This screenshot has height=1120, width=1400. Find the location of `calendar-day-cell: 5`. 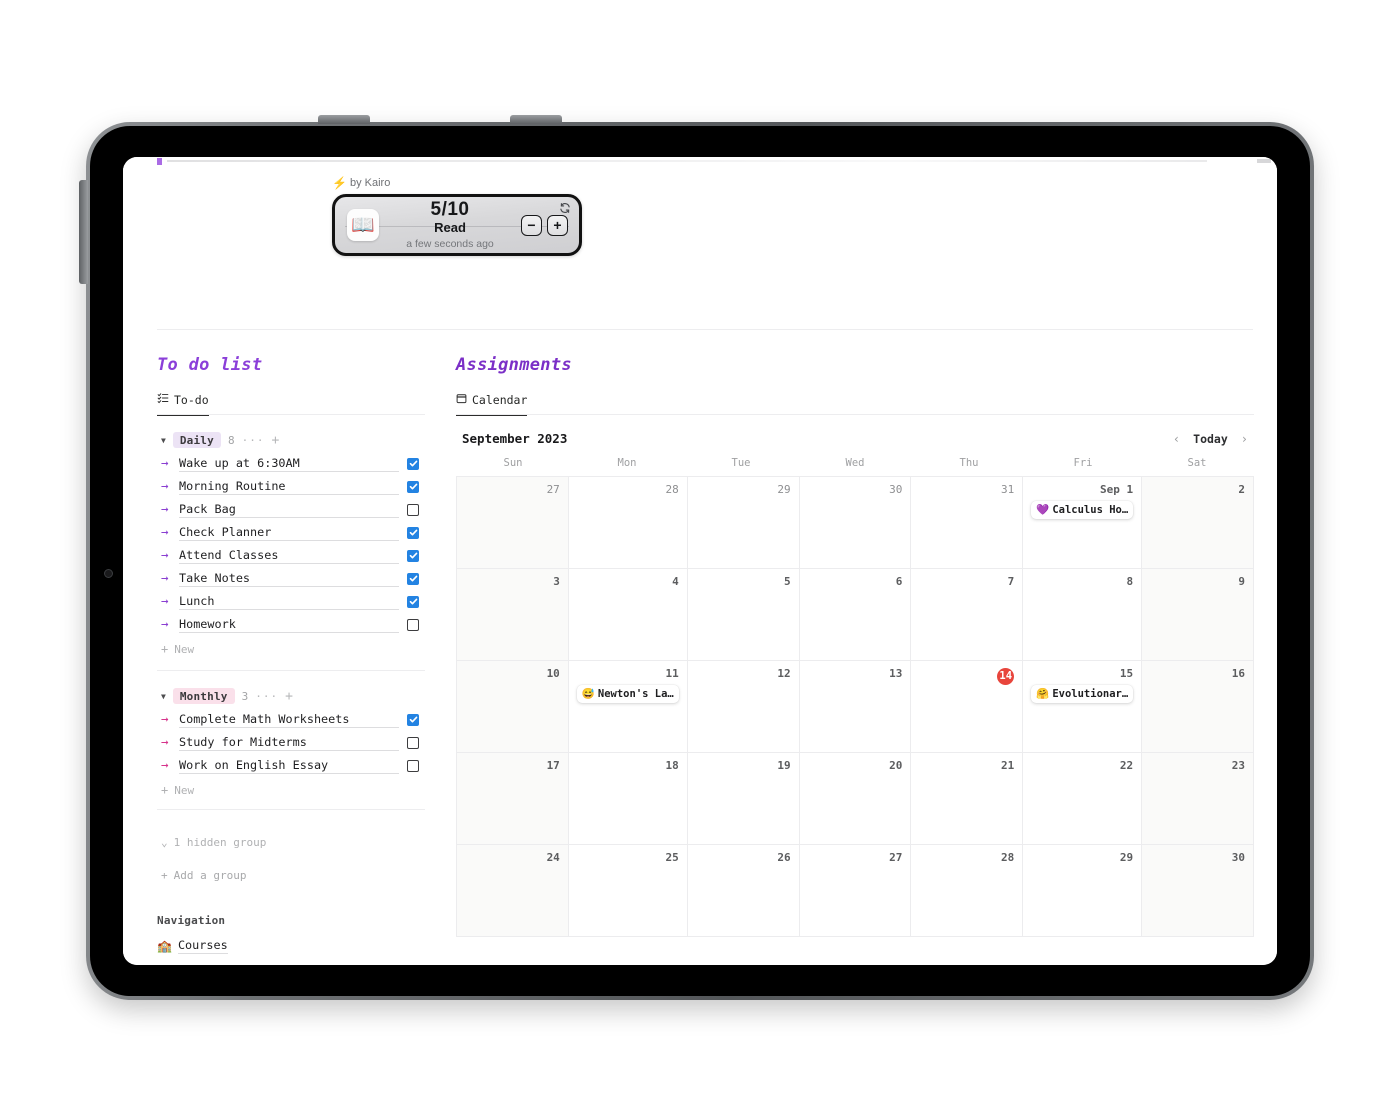

calendar-day-cell: 5 is located at coordinates (743, 615).